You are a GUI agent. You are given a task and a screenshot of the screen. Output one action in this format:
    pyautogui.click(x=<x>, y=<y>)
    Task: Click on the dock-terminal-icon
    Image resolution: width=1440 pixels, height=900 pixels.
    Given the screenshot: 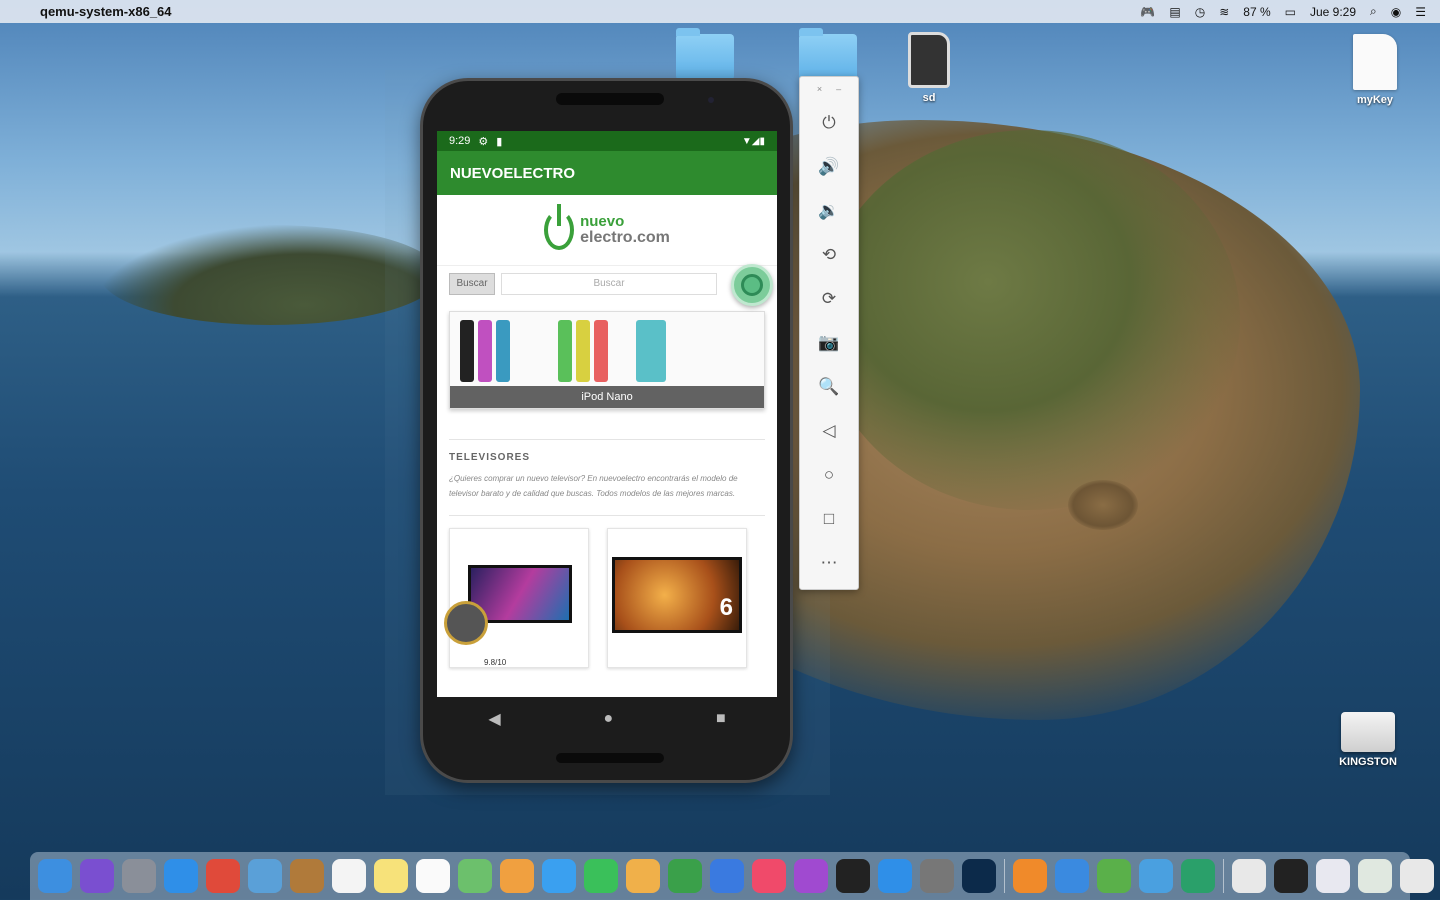 What is the action you would take?
    pyautogui.click(x=1291, y=876)
    